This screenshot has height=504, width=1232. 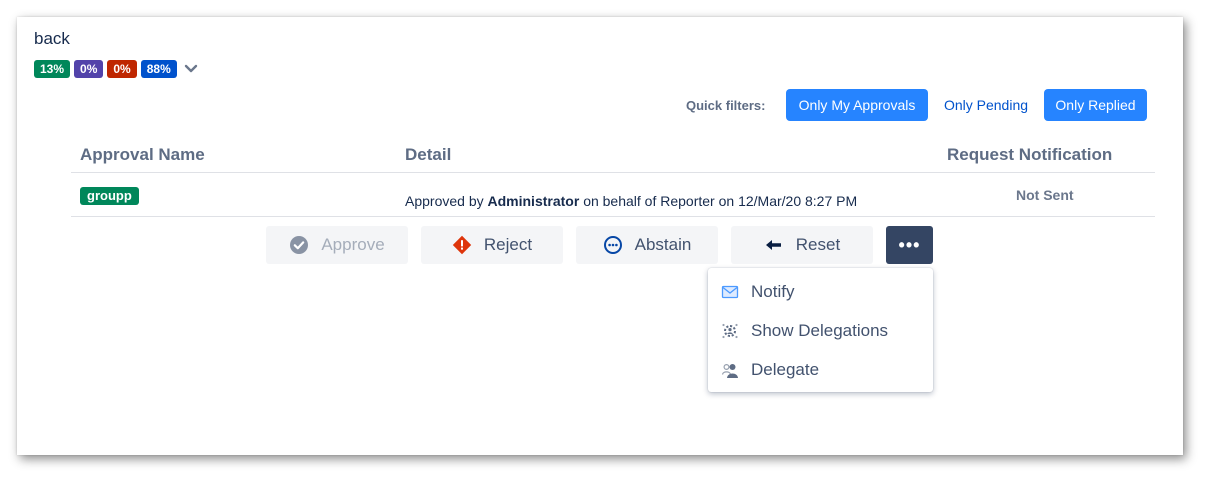 What do you see at coordinates (986, 105) in the screenshot?
I see `filter-only-pending: Only Pending` at bounding box center [986, 105].